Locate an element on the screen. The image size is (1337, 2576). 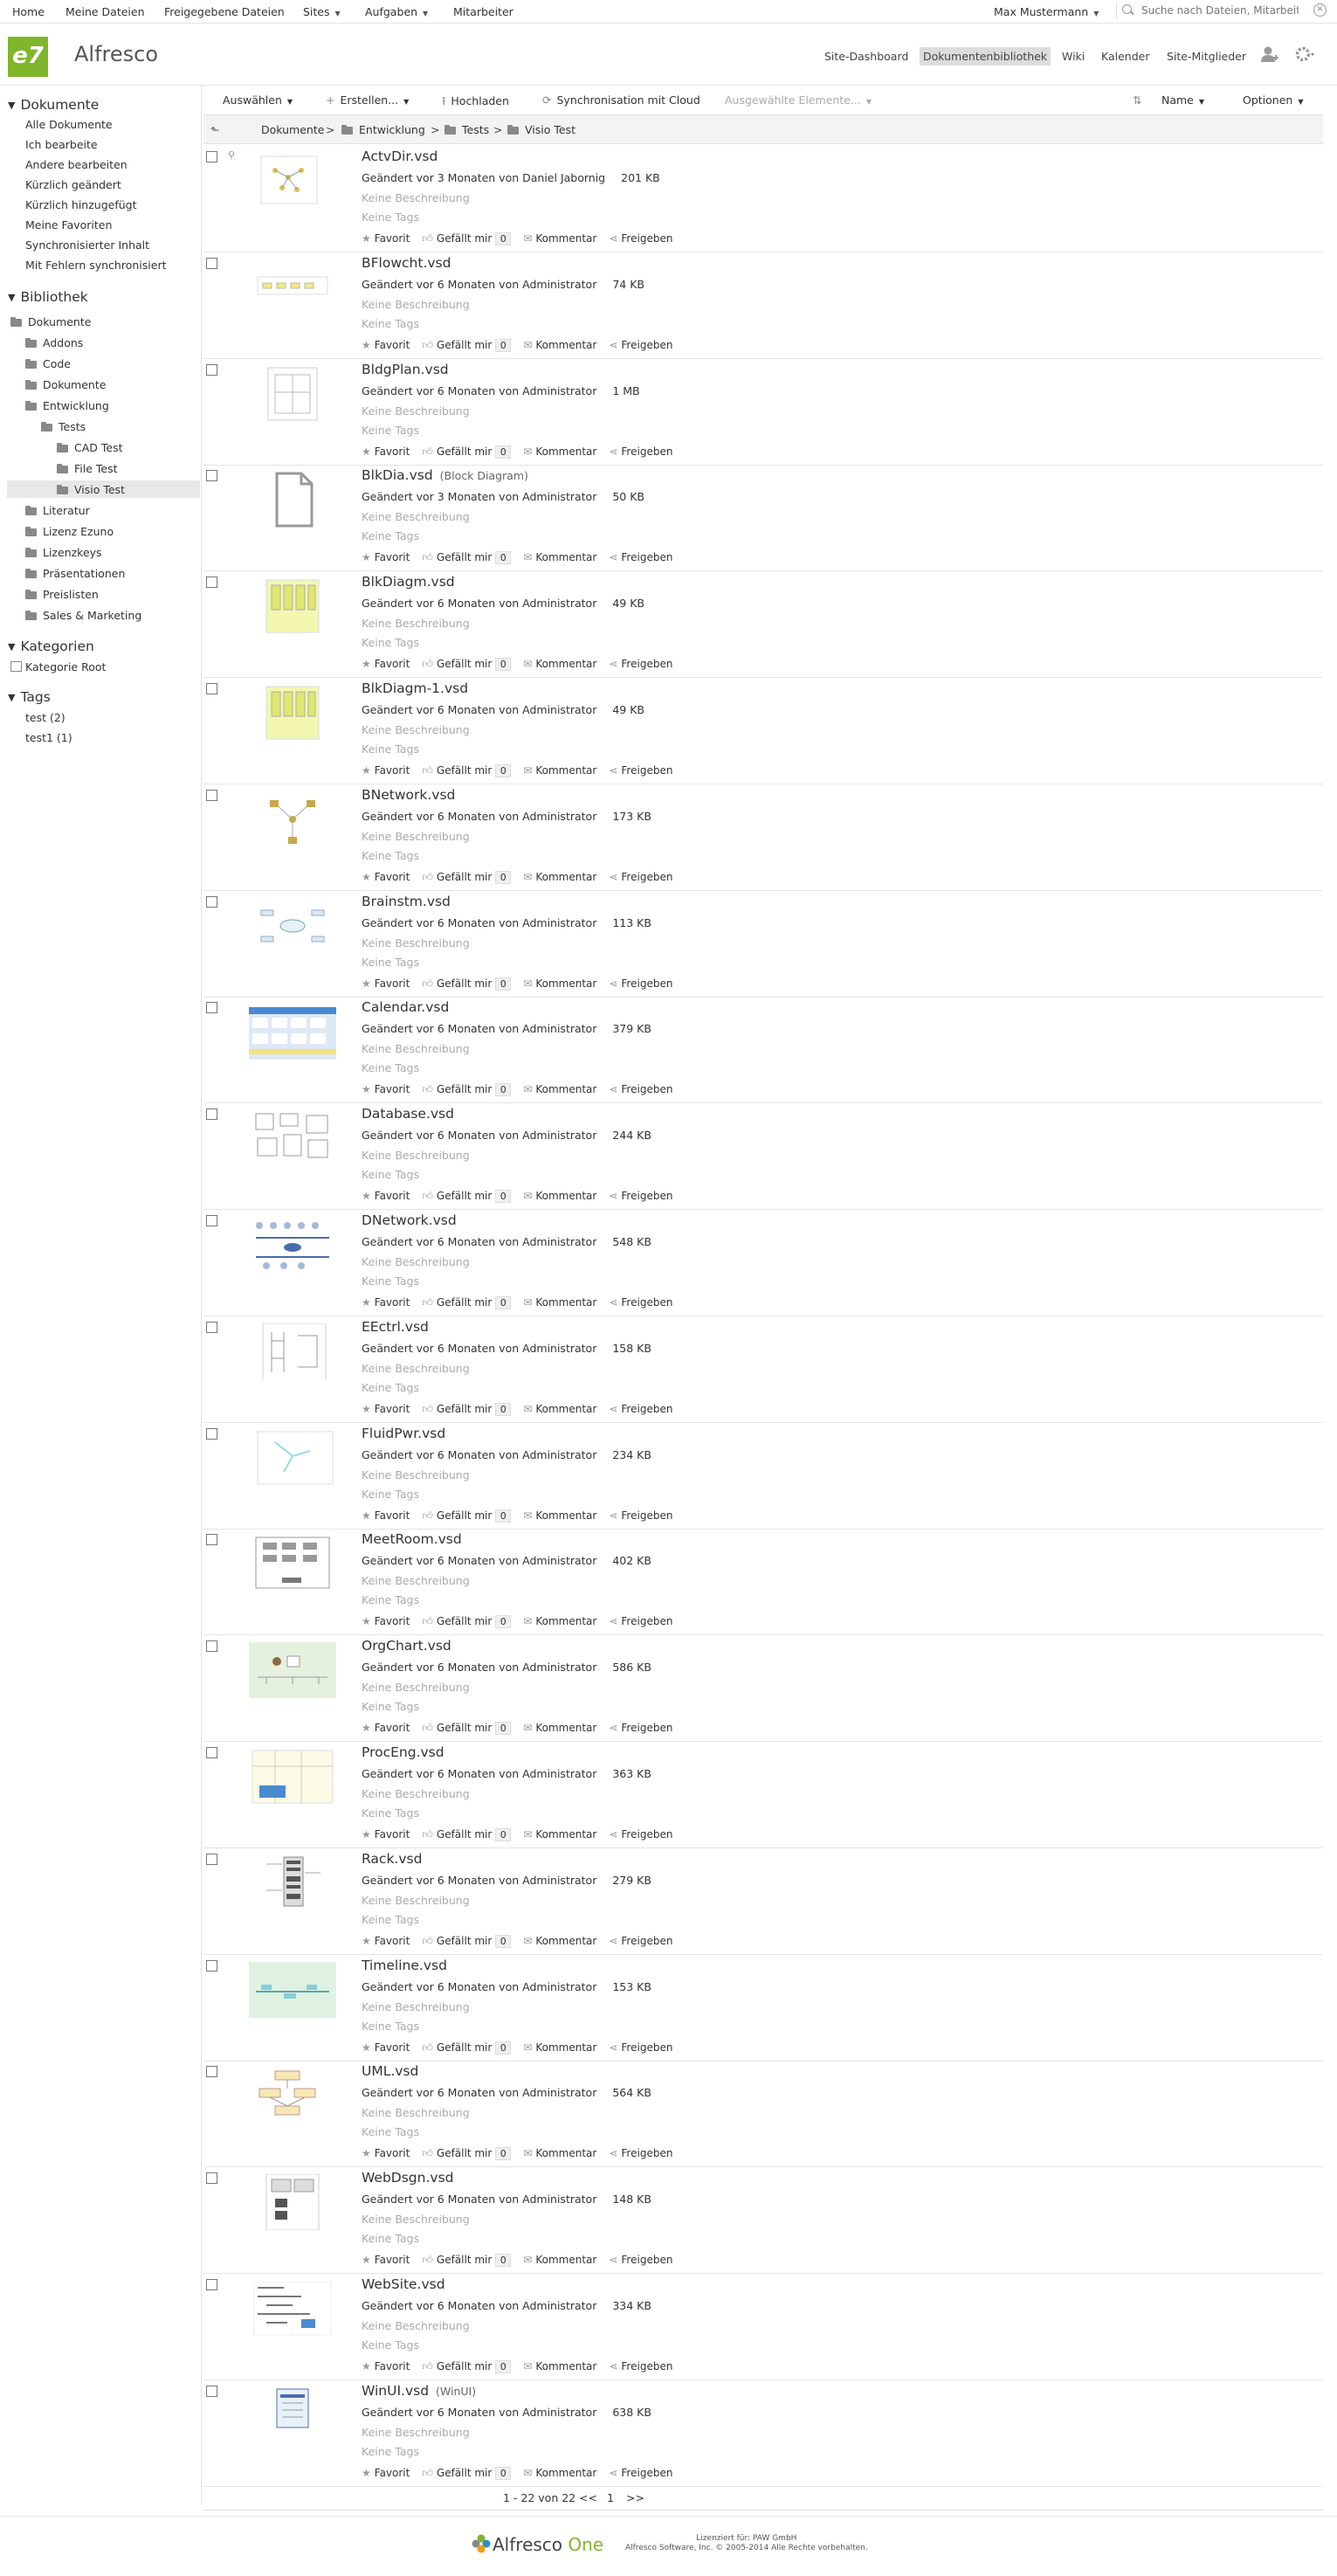
selected-items-menu: Ausgewählte Elemente... ▼ is located at coordinates (798, 100).